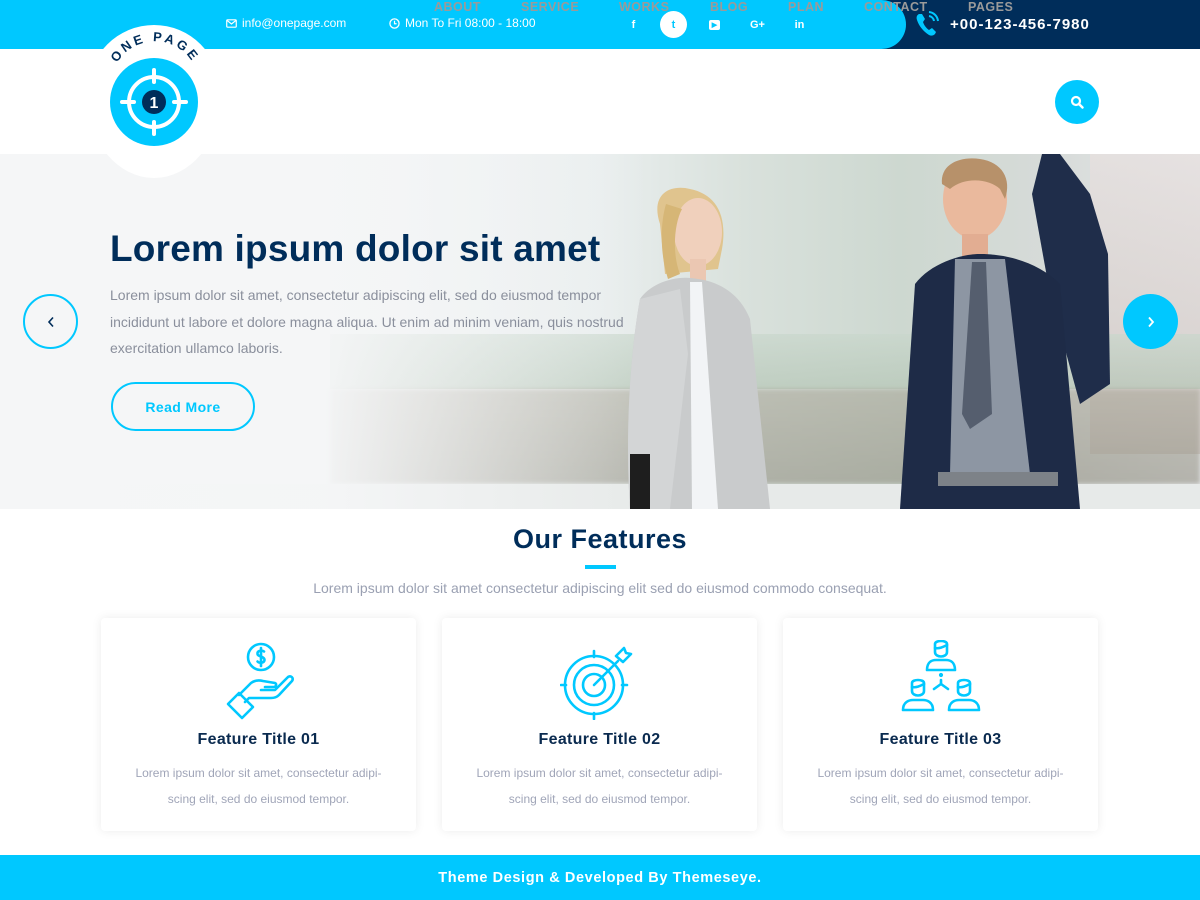 The image size is (1200, 900). Describe the element at coordinates (183, 406) in the screenshot. I see `read-more-button: Read More` at that location.